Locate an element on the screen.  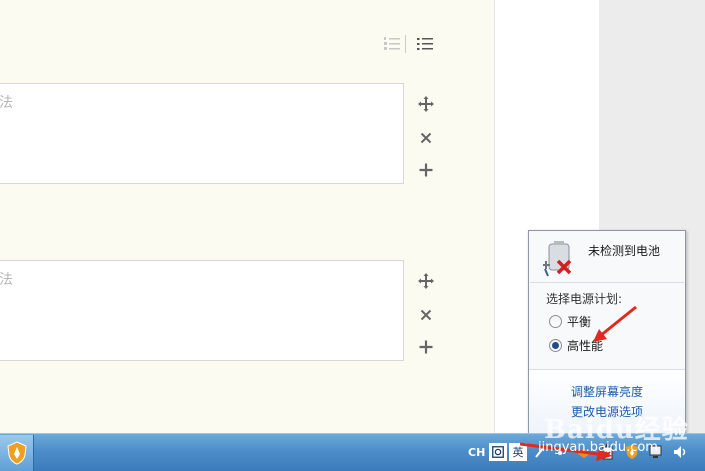
power-plan-high-performance: 高性能 is located at coordinates (576, 345).